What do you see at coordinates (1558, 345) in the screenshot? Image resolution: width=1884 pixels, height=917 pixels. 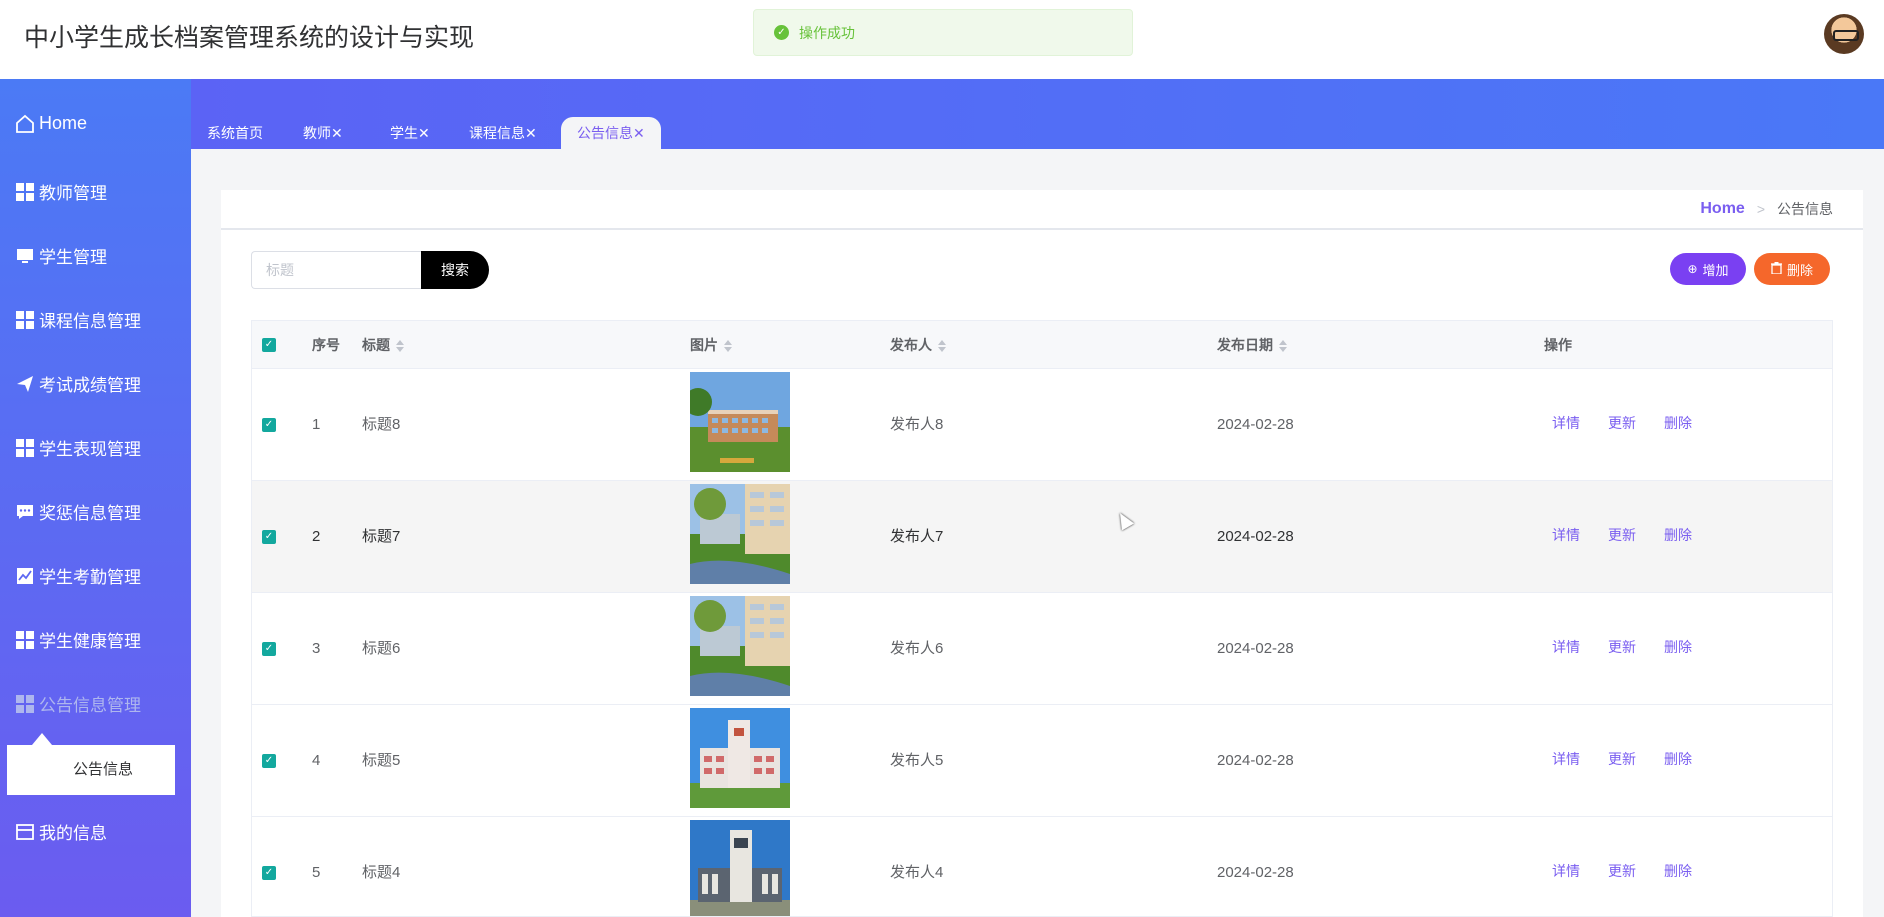 I see `header-ops: 操作` at bounding box center [1558, 345].